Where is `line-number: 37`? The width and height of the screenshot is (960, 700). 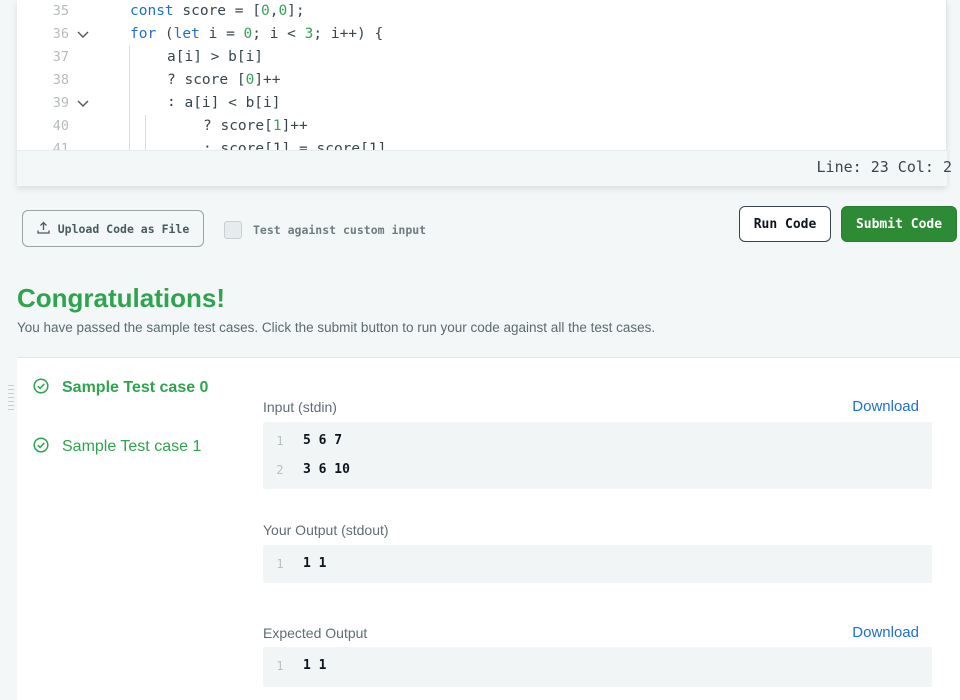
line-number: 37 is located at coordinates (60, 57).